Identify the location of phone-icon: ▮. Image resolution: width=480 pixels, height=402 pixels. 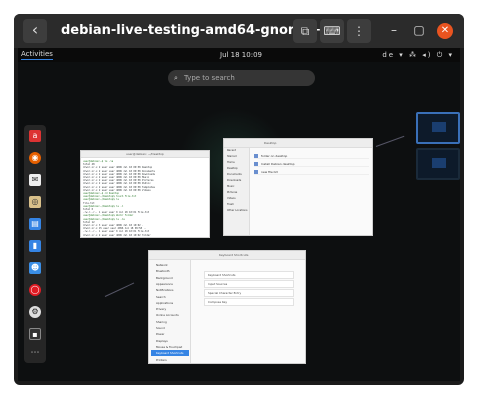
(35, 246).